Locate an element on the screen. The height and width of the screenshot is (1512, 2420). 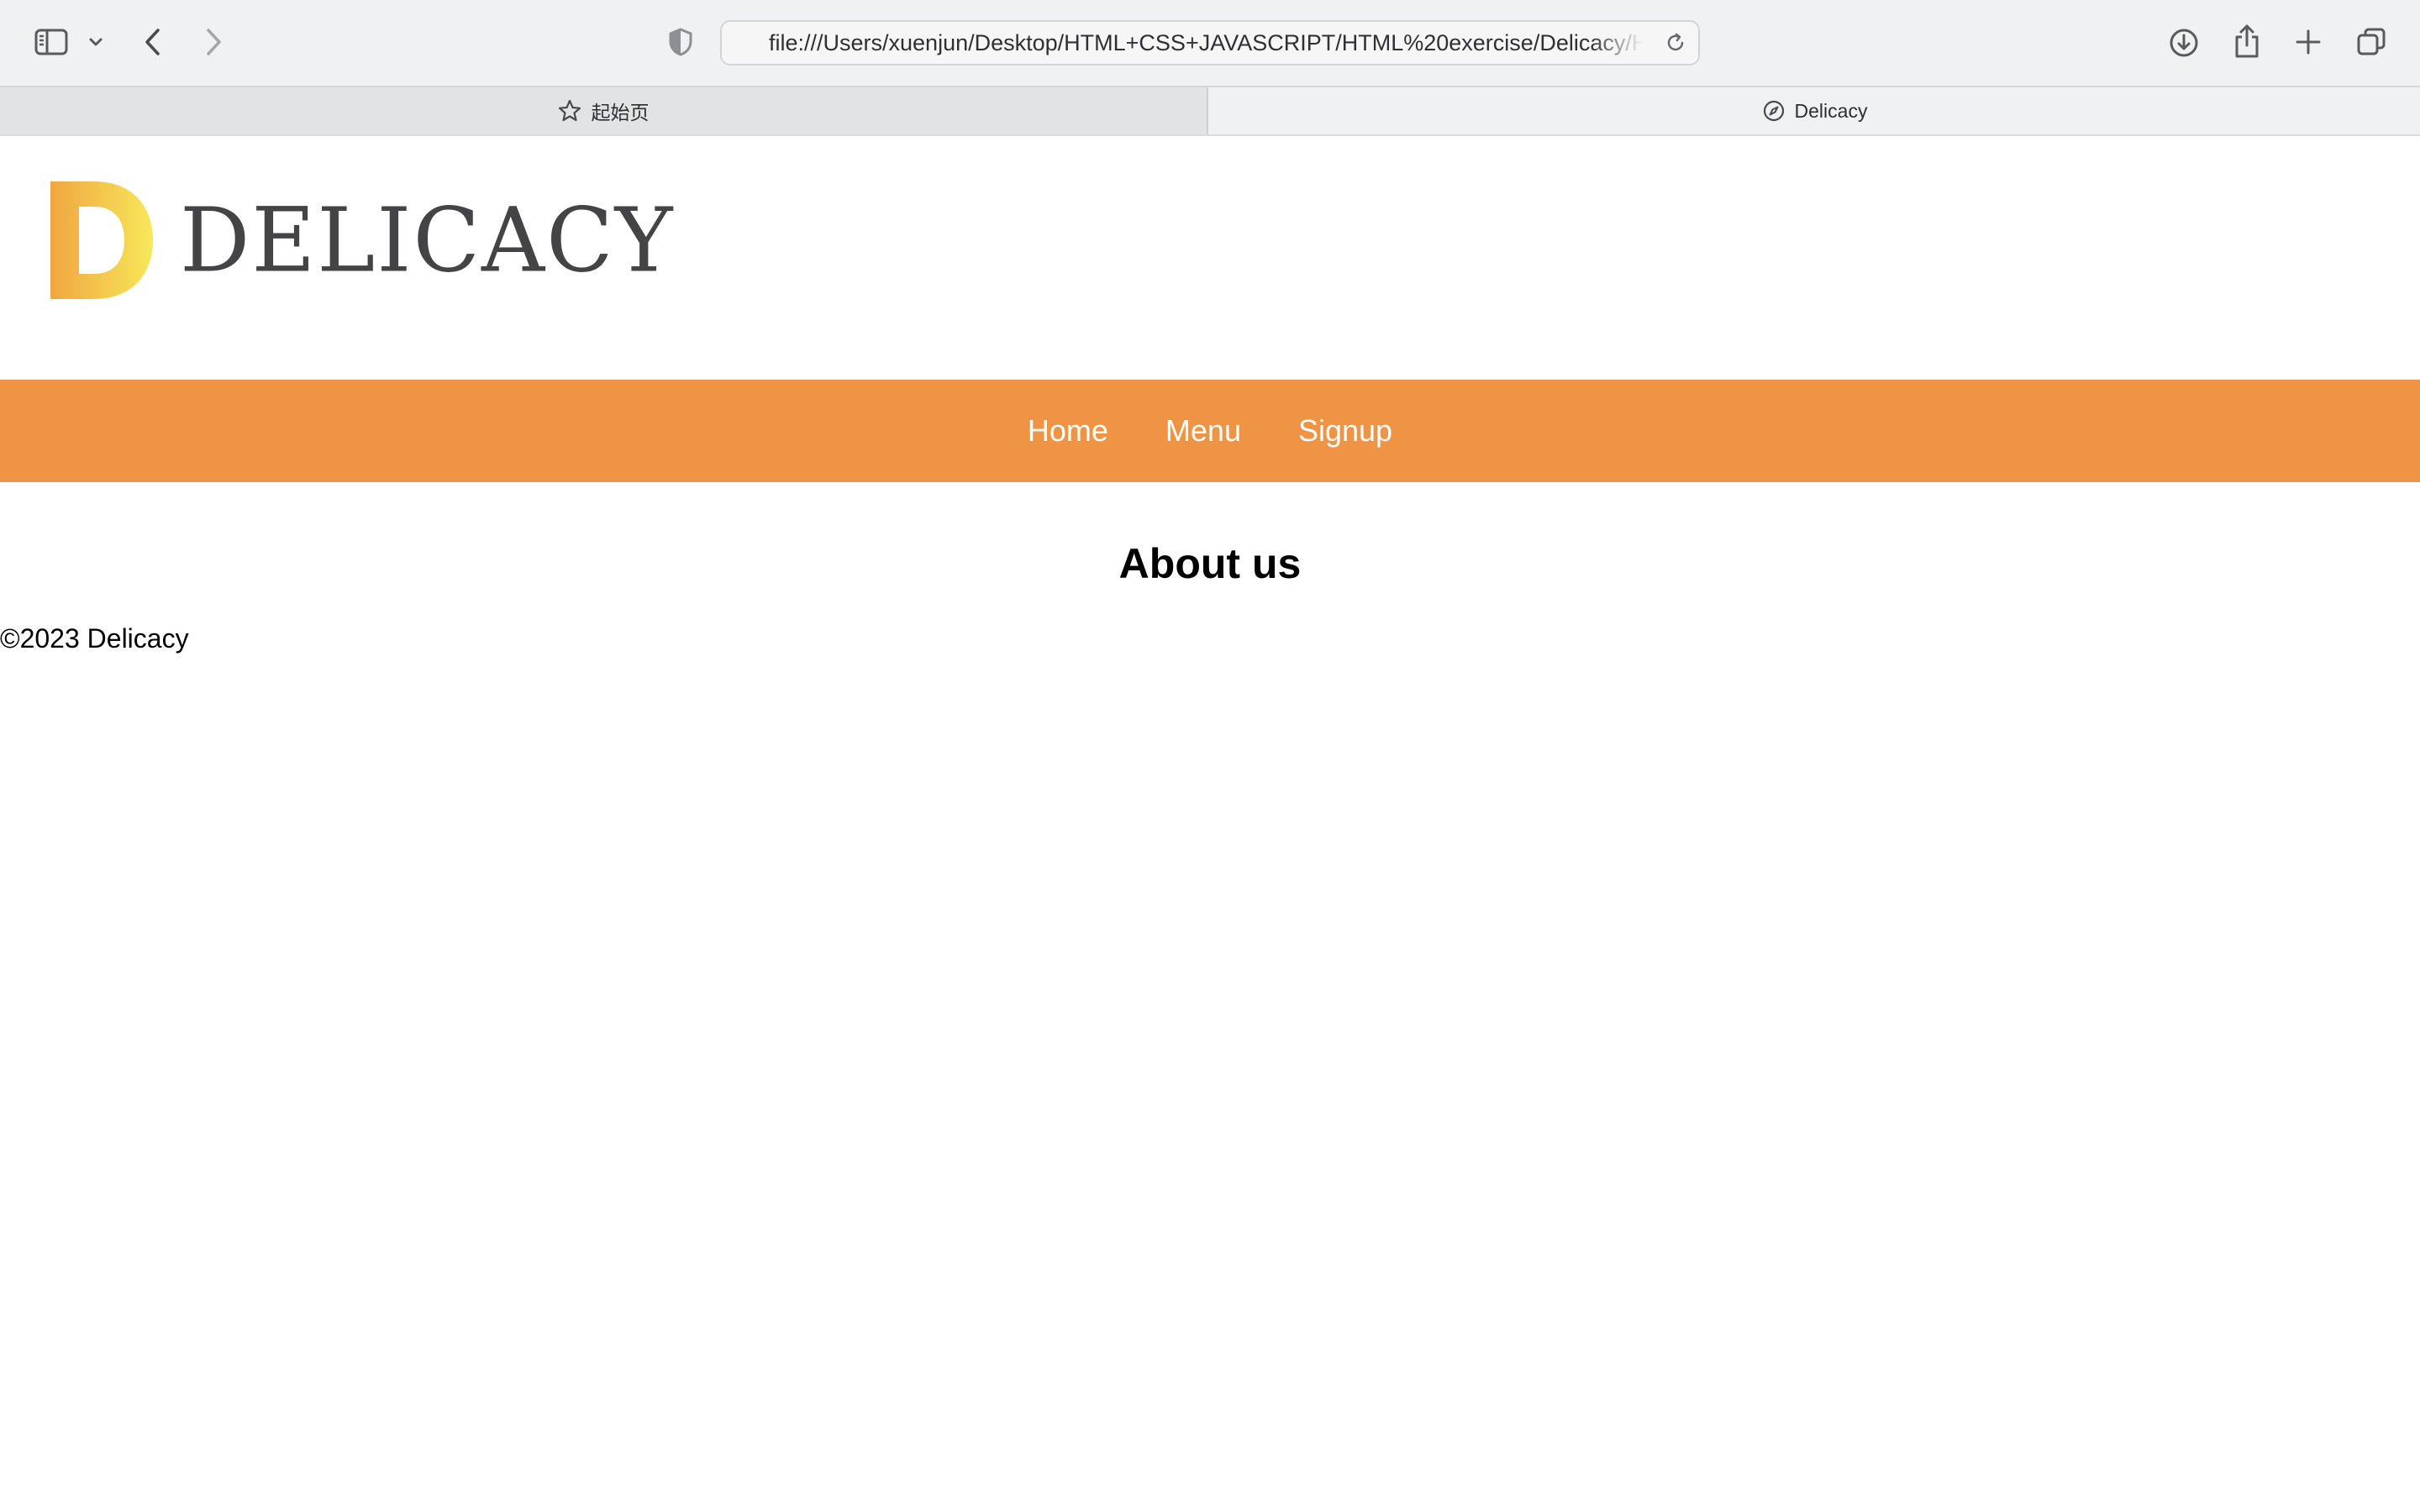
back-arrow-icon is located at coordinates (153, 42).